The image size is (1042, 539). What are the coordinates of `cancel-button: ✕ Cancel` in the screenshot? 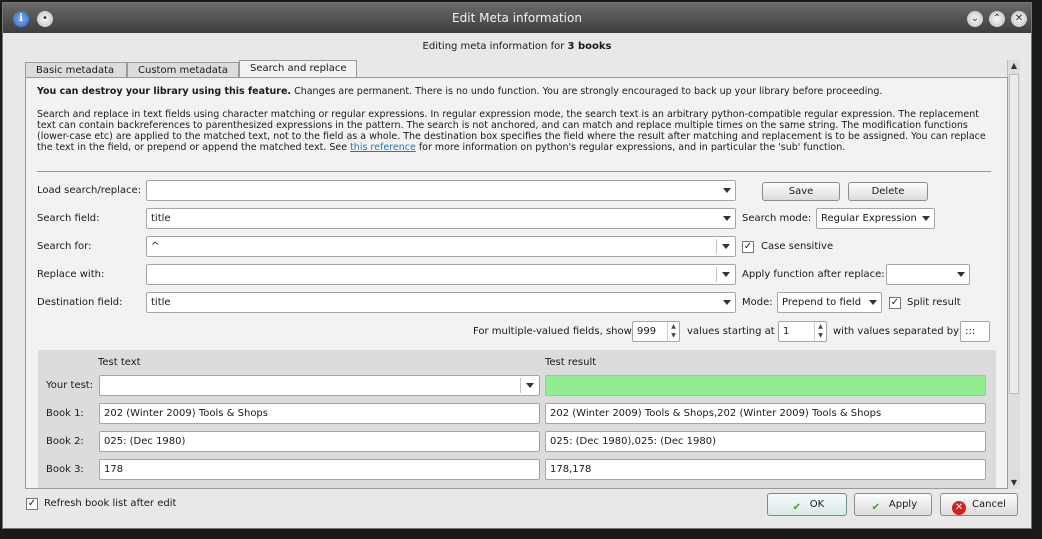 It's located at (979, 504).